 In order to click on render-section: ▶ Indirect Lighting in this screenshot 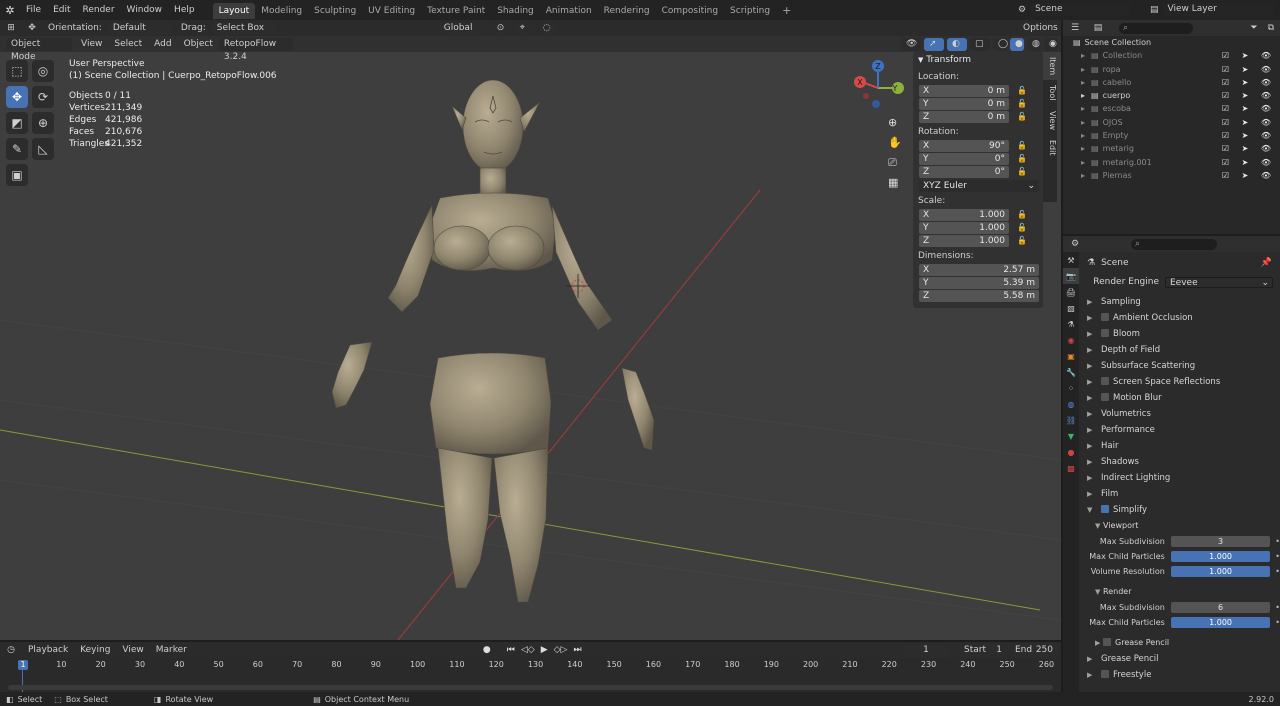, I will do `click(1179, 478)`.